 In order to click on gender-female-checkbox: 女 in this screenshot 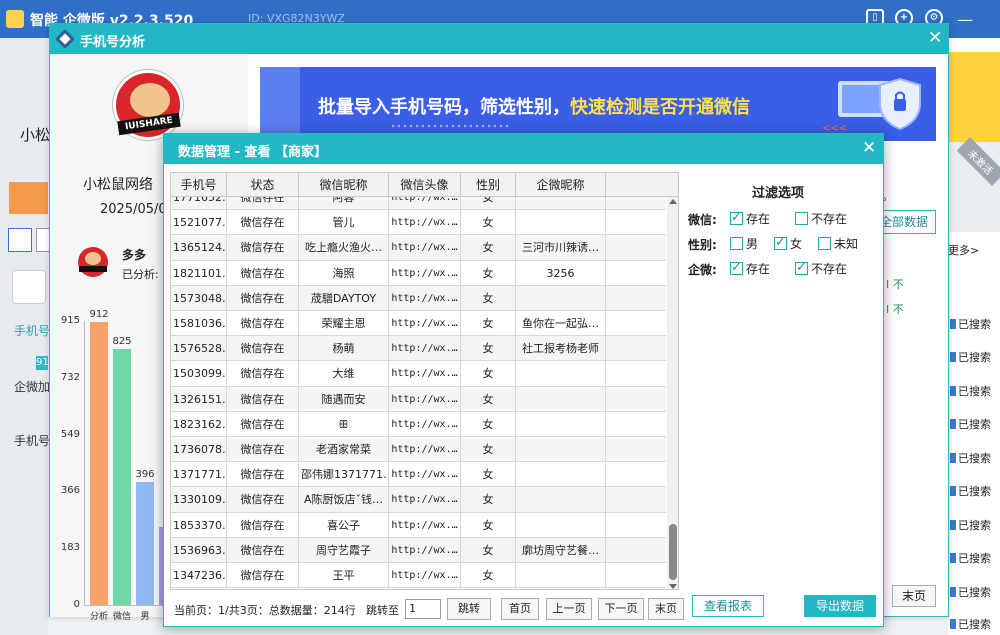, I will do `click(788, 243)`.